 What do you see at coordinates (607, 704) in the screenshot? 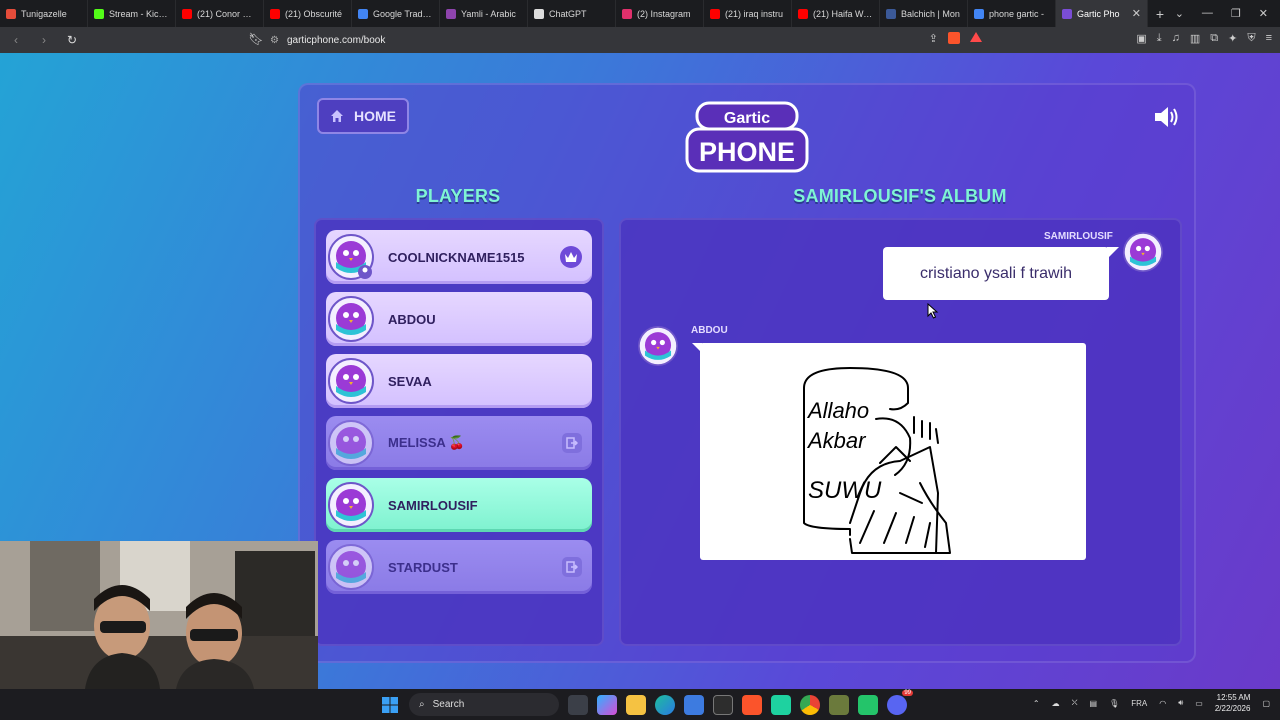
I see `copilot-icon` at bounding box center [607, 704].